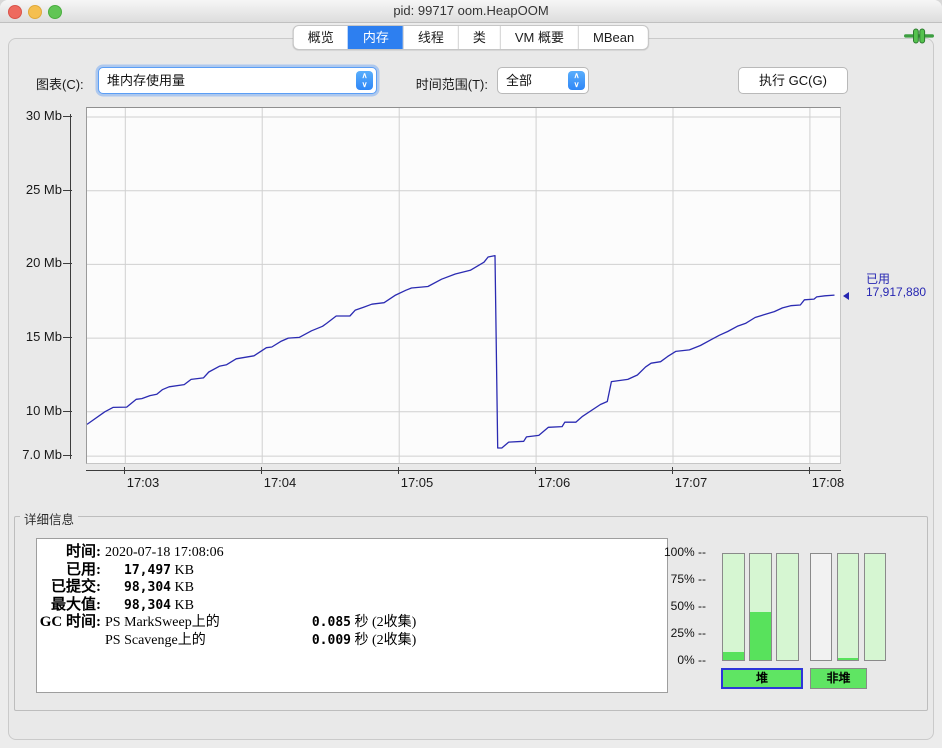 Image resolution: width=942 pixels, height=748 pixels. Describe the element at coordinates (684, 552) in the screenshot. I see `gauge-scale-label: 100% --` at that location.